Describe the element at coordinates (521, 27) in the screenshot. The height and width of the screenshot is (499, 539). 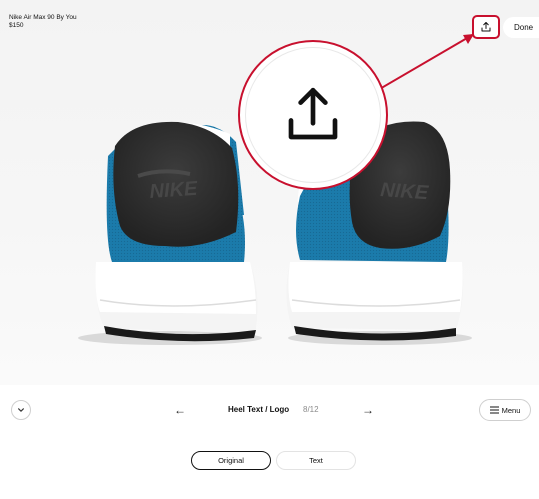
I see `done-button: Done` at that location.